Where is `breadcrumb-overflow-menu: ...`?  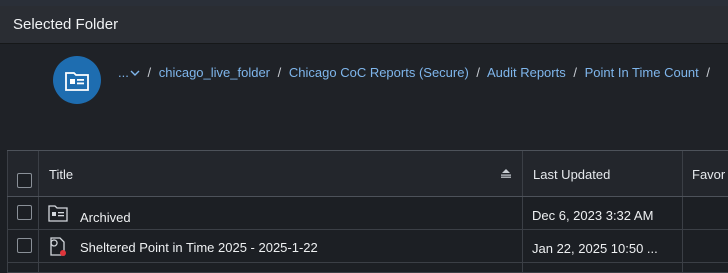 breadcrumb-overflow-menu: ... is located at coordinates (129, 72).